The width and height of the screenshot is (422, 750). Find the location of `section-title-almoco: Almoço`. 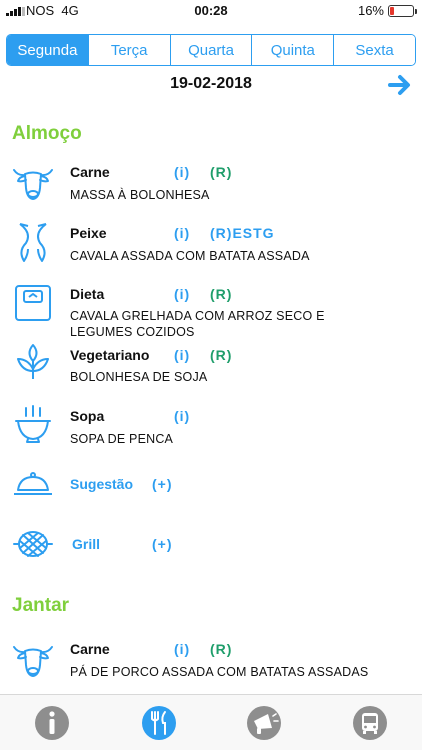

section-title-almoco: Almoço is located at coordinates (47, 133).